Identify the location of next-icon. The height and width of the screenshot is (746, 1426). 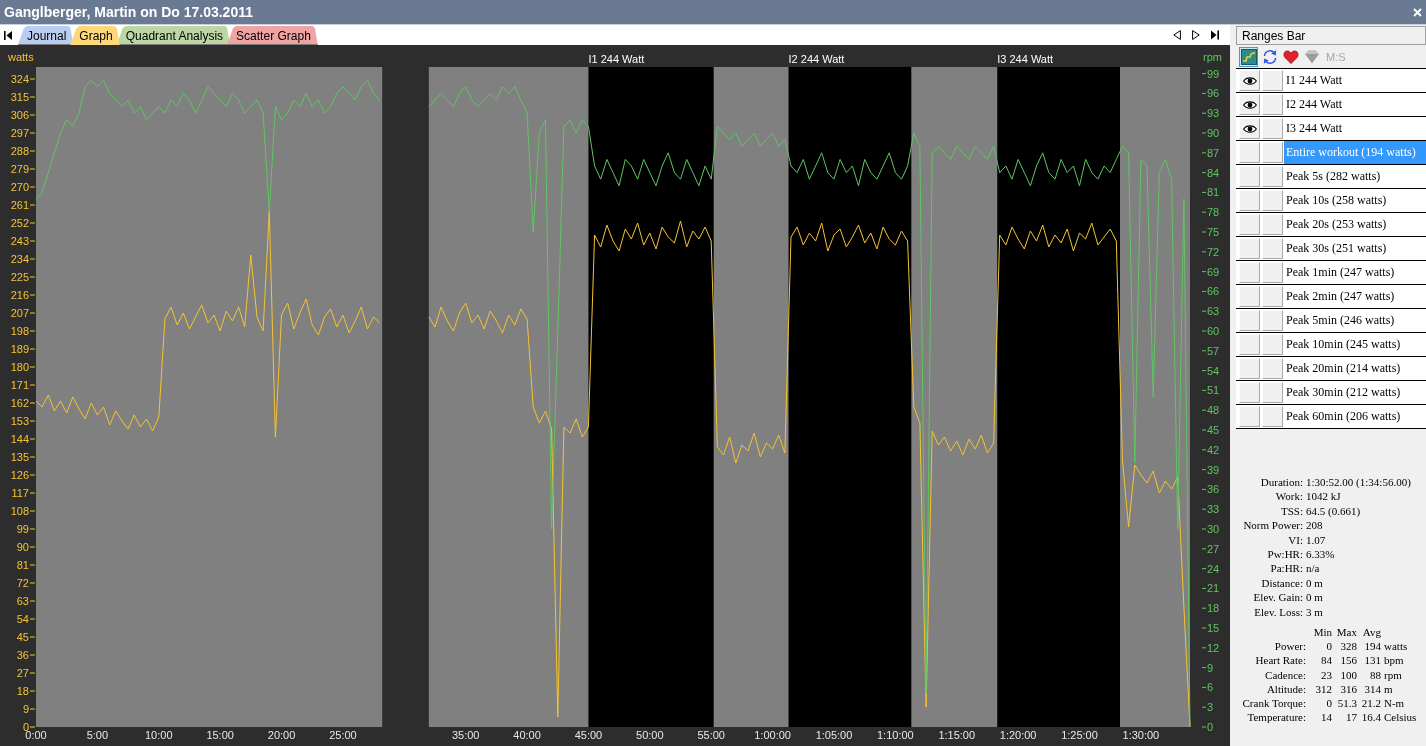
(1196, 35).